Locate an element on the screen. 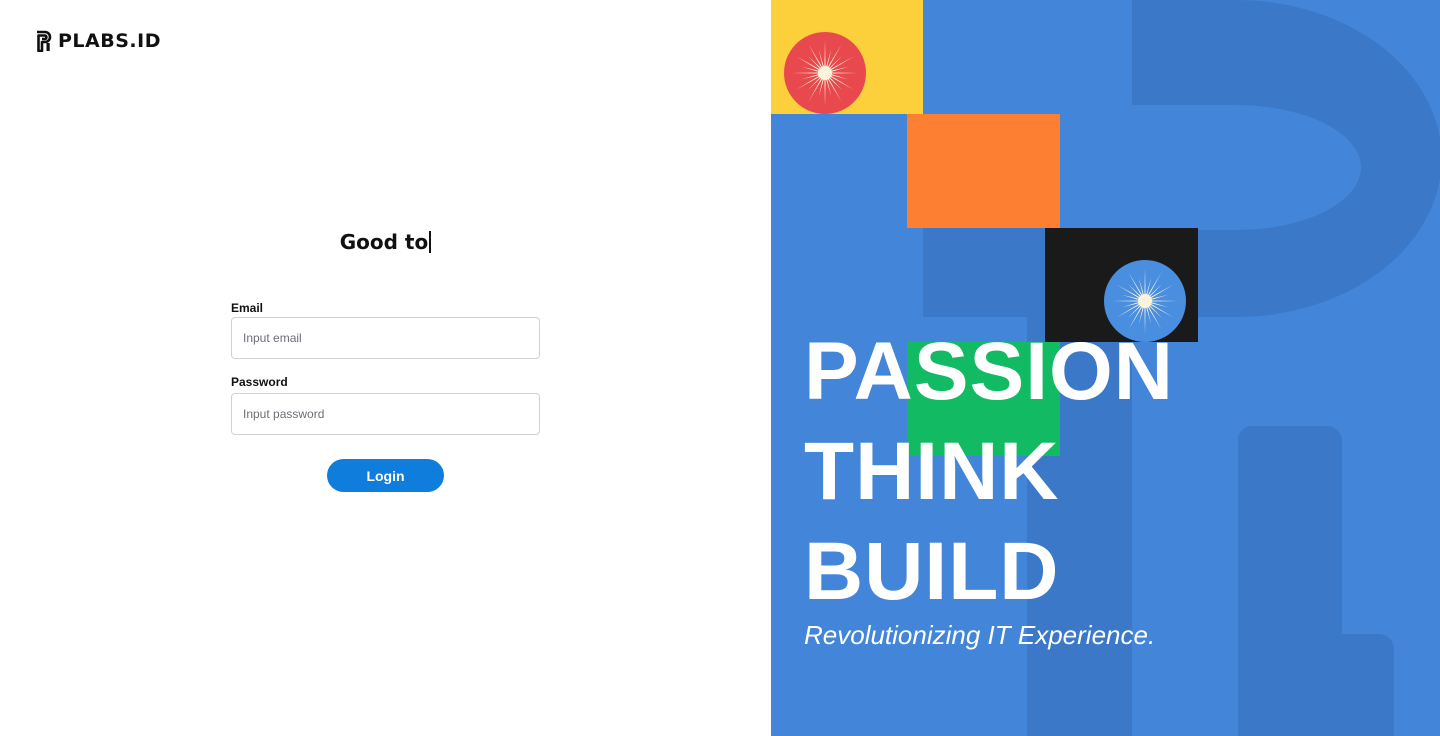 This screenshot has width=1440, height=736. starburst-icon is located at coordinates (825, 73).